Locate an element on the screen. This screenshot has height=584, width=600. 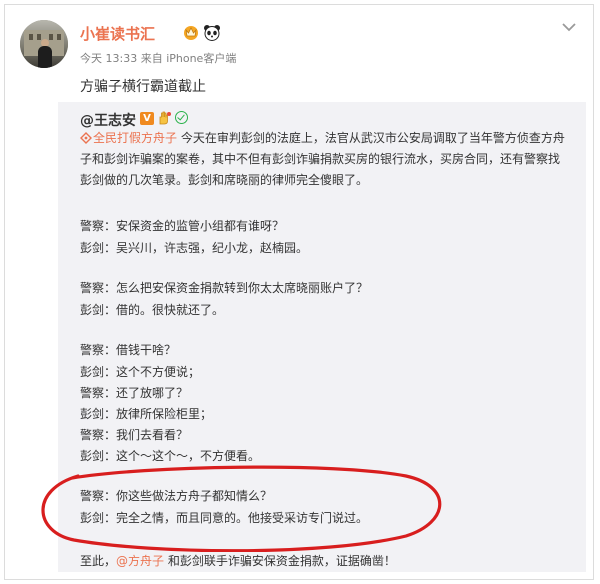
dialogue-line: 警察：我们去看看？ is located at coordinates (134, 435).